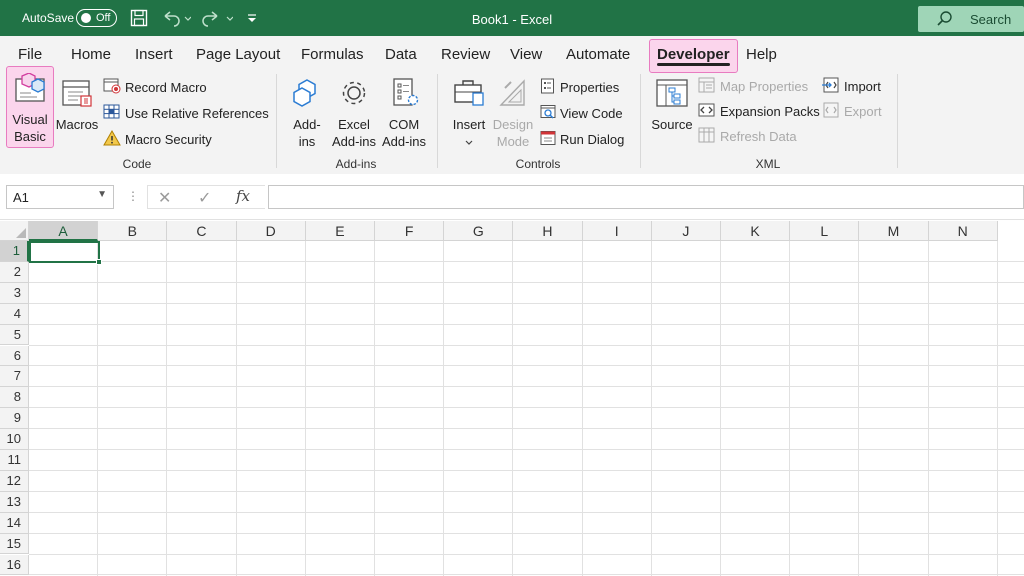 This screenshot has height=576, width=1024. Describe the element at coordinates (139, 18) in the screenshot. I see `save-icon` at that location.